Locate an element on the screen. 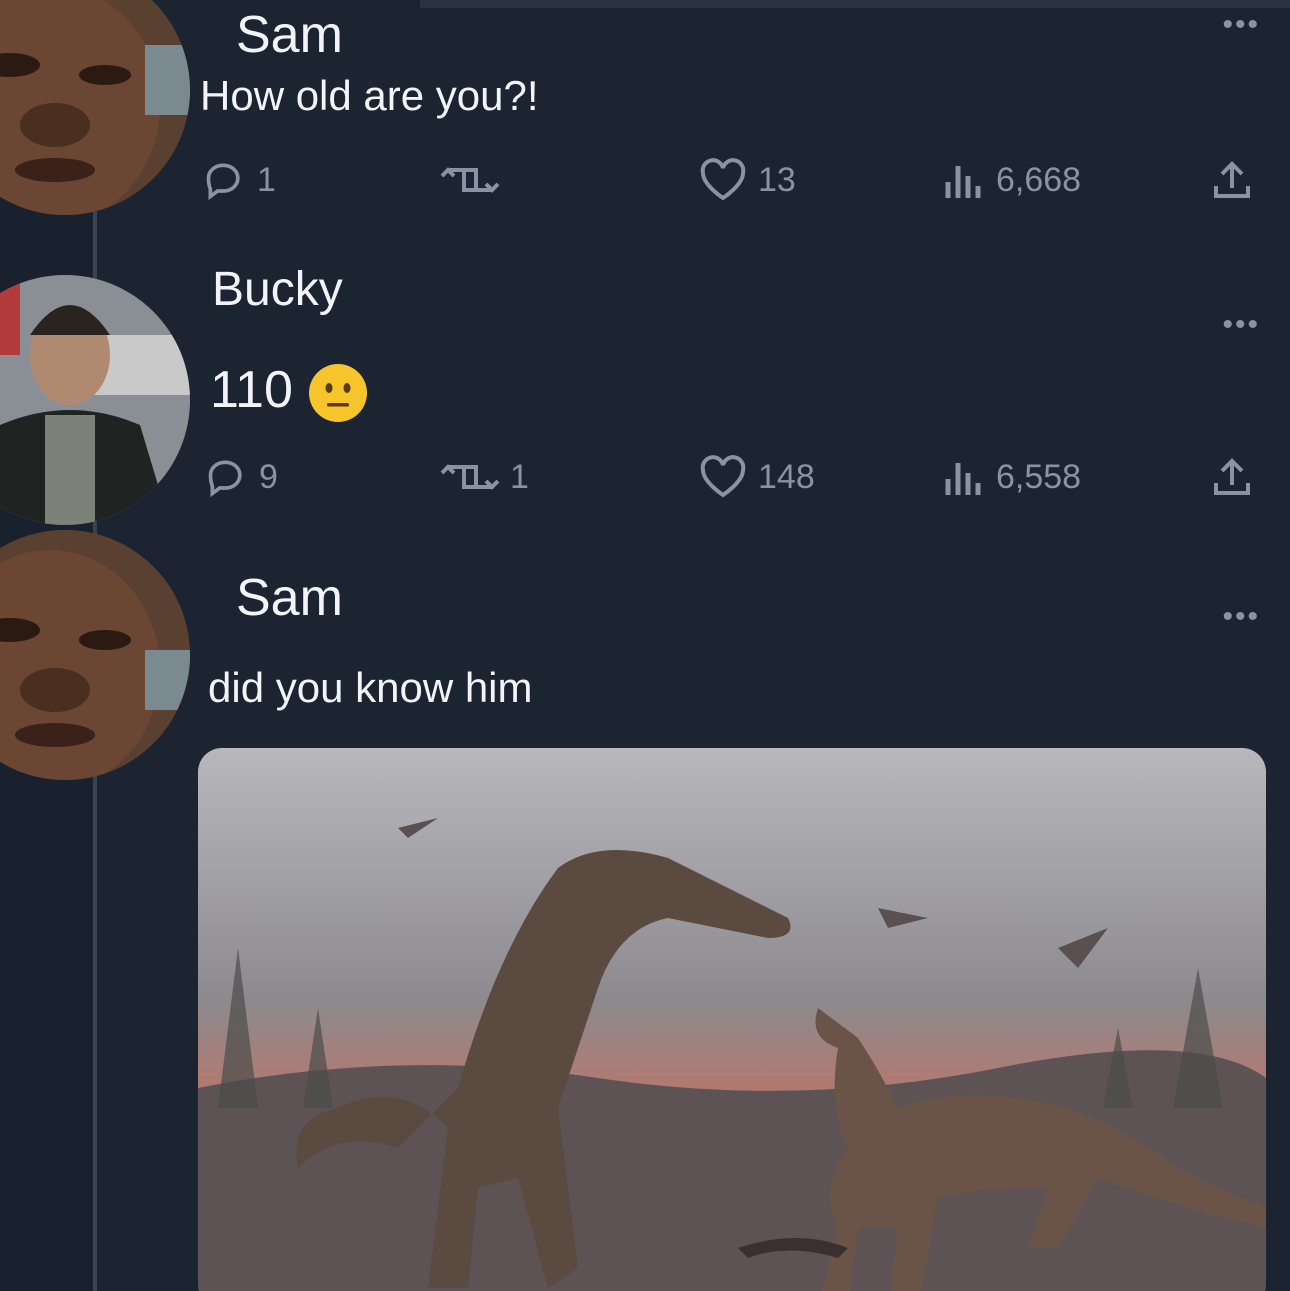 This screenshot has width=1290, height=1291. tweet-text: did you know him is located at coordinates (370, 687).